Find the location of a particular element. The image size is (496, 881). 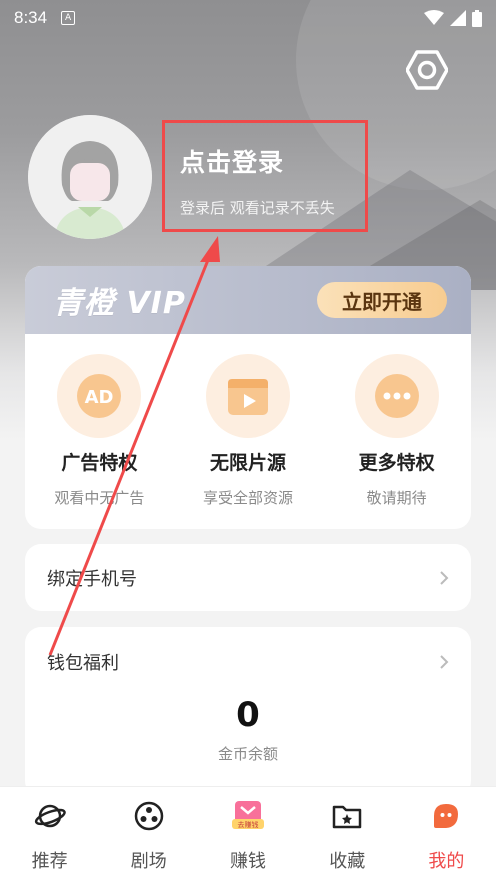

notification-icon: A is located at coordinates (68, 18).